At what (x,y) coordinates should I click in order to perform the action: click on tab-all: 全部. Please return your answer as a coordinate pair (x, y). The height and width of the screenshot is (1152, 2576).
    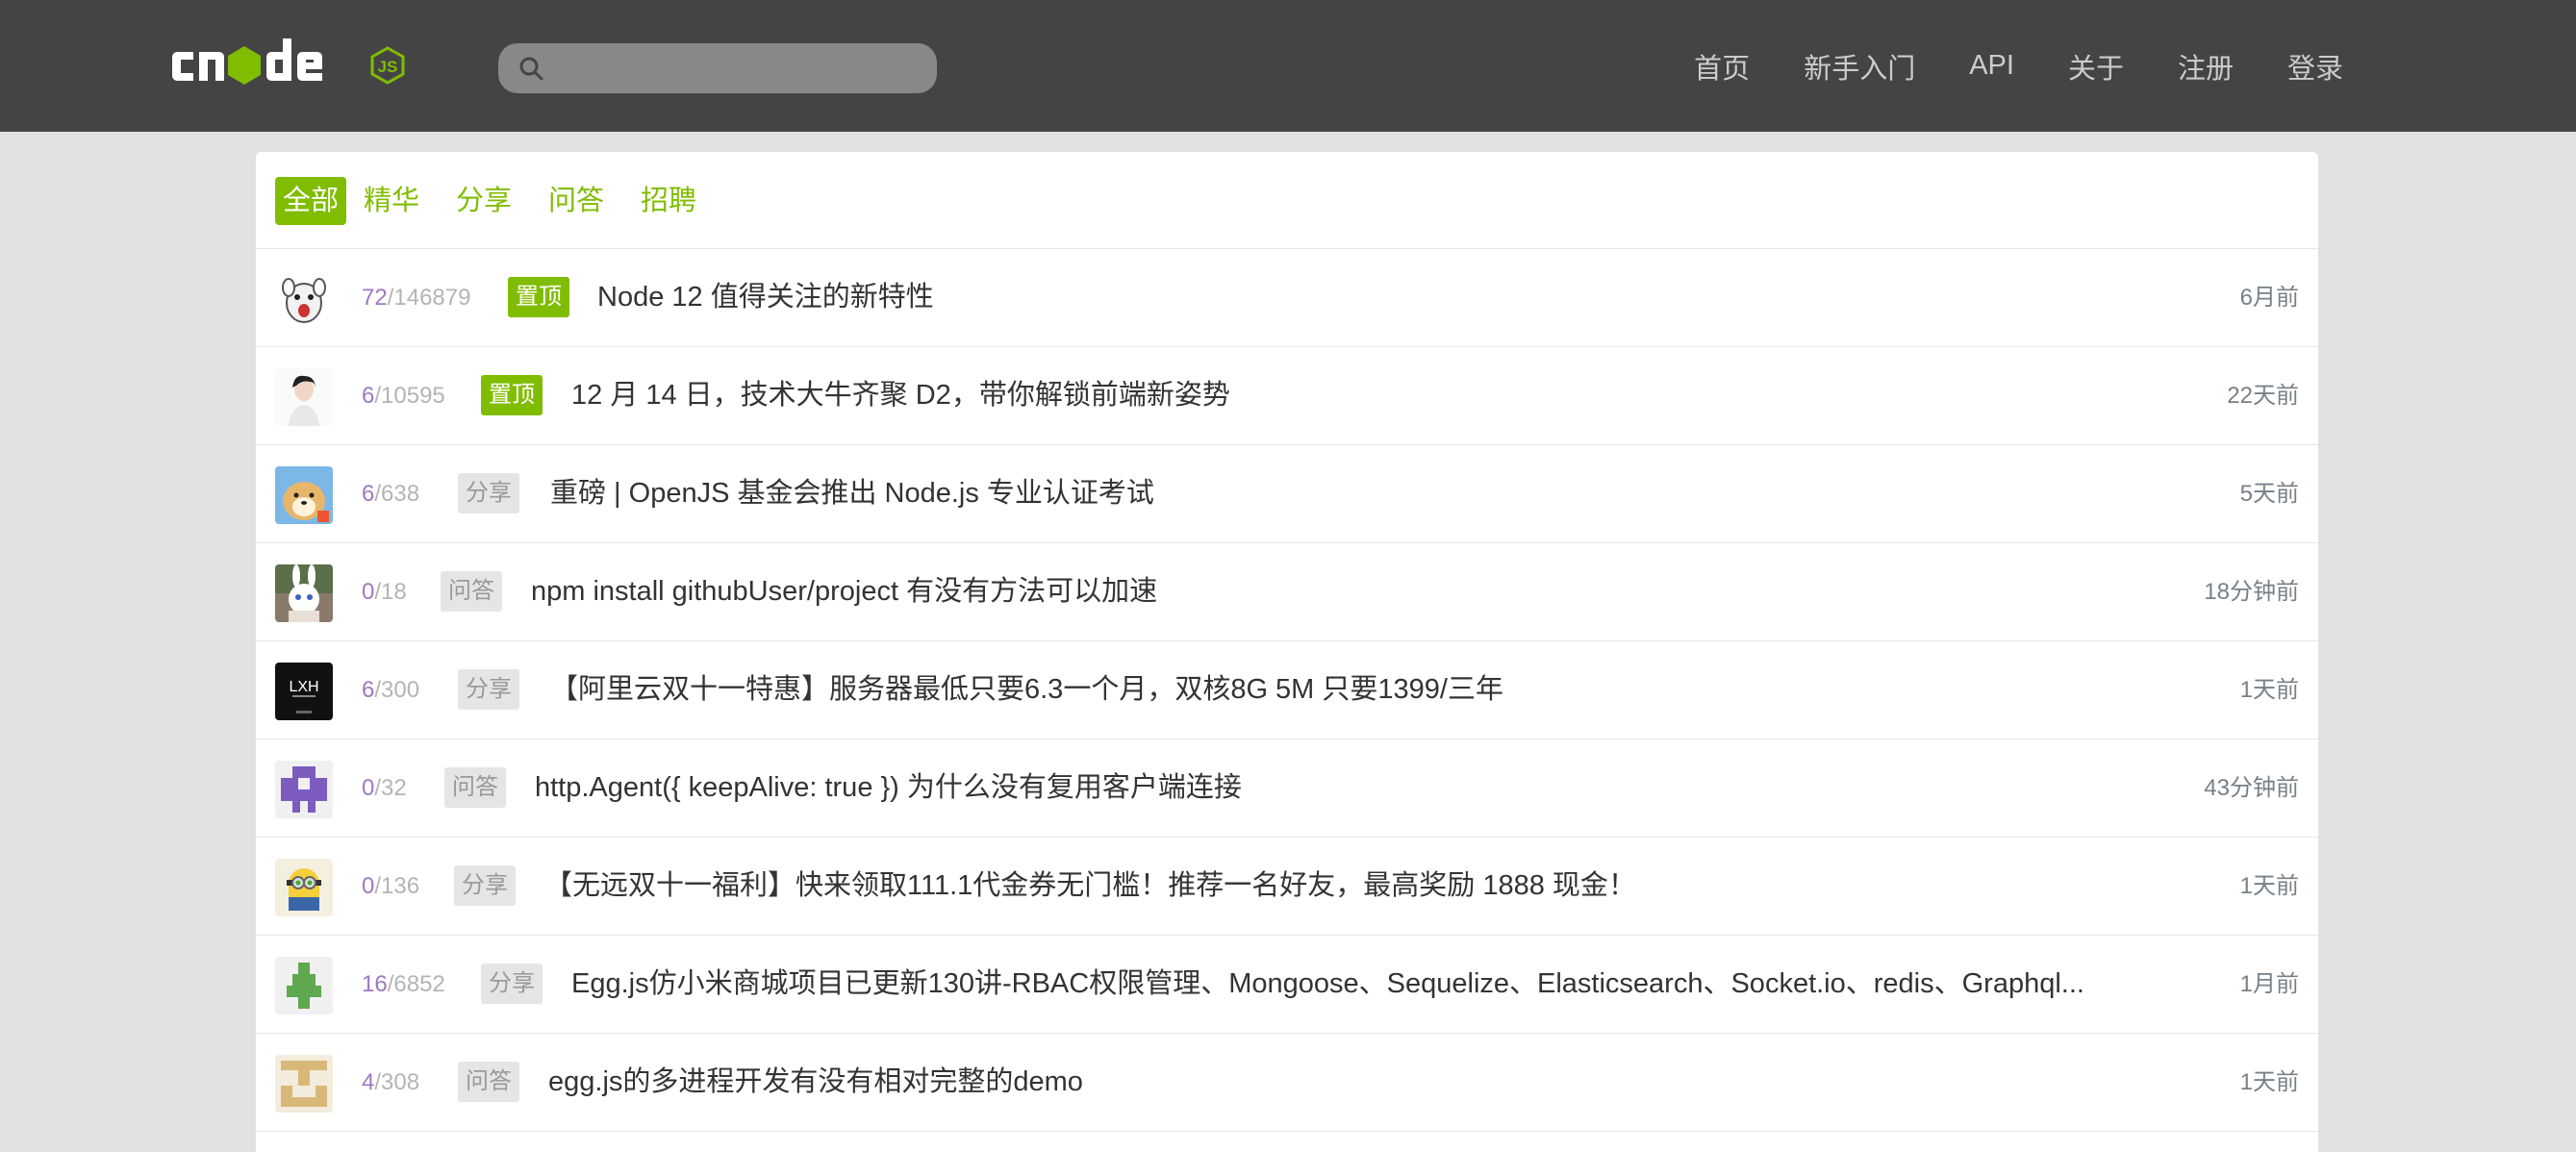
    Looking at the image, I should click on (311, 201).